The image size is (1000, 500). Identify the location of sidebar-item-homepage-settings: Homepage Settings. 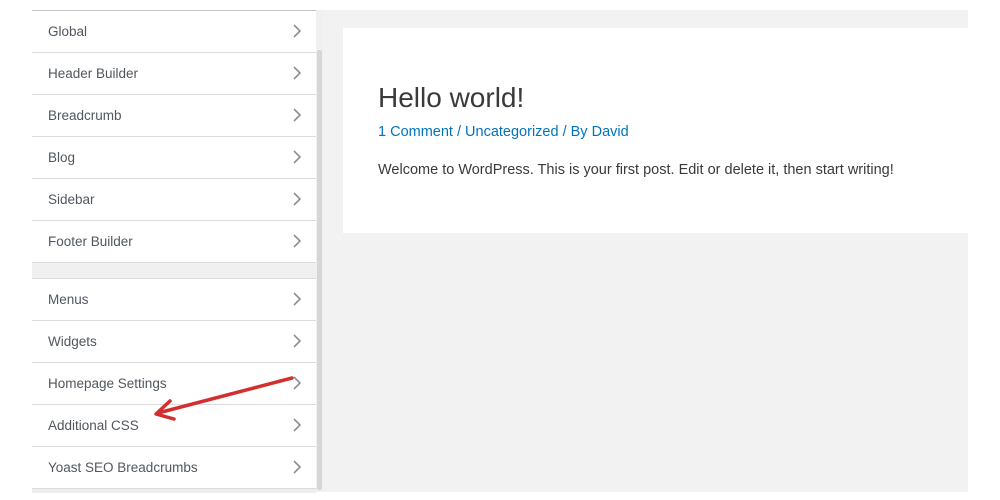
(174, 384).